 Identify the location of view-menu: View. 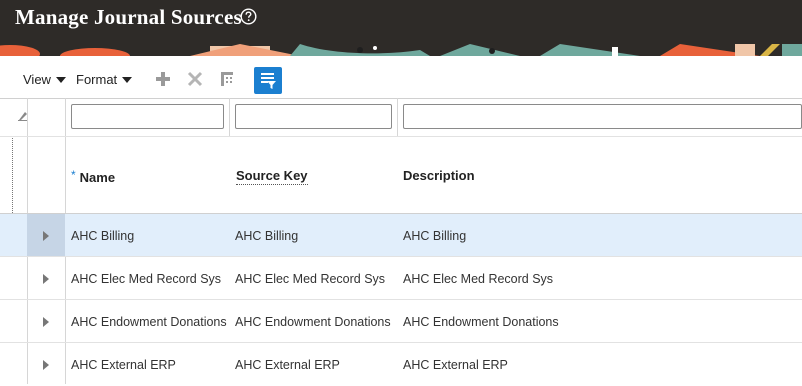
(44, 79).